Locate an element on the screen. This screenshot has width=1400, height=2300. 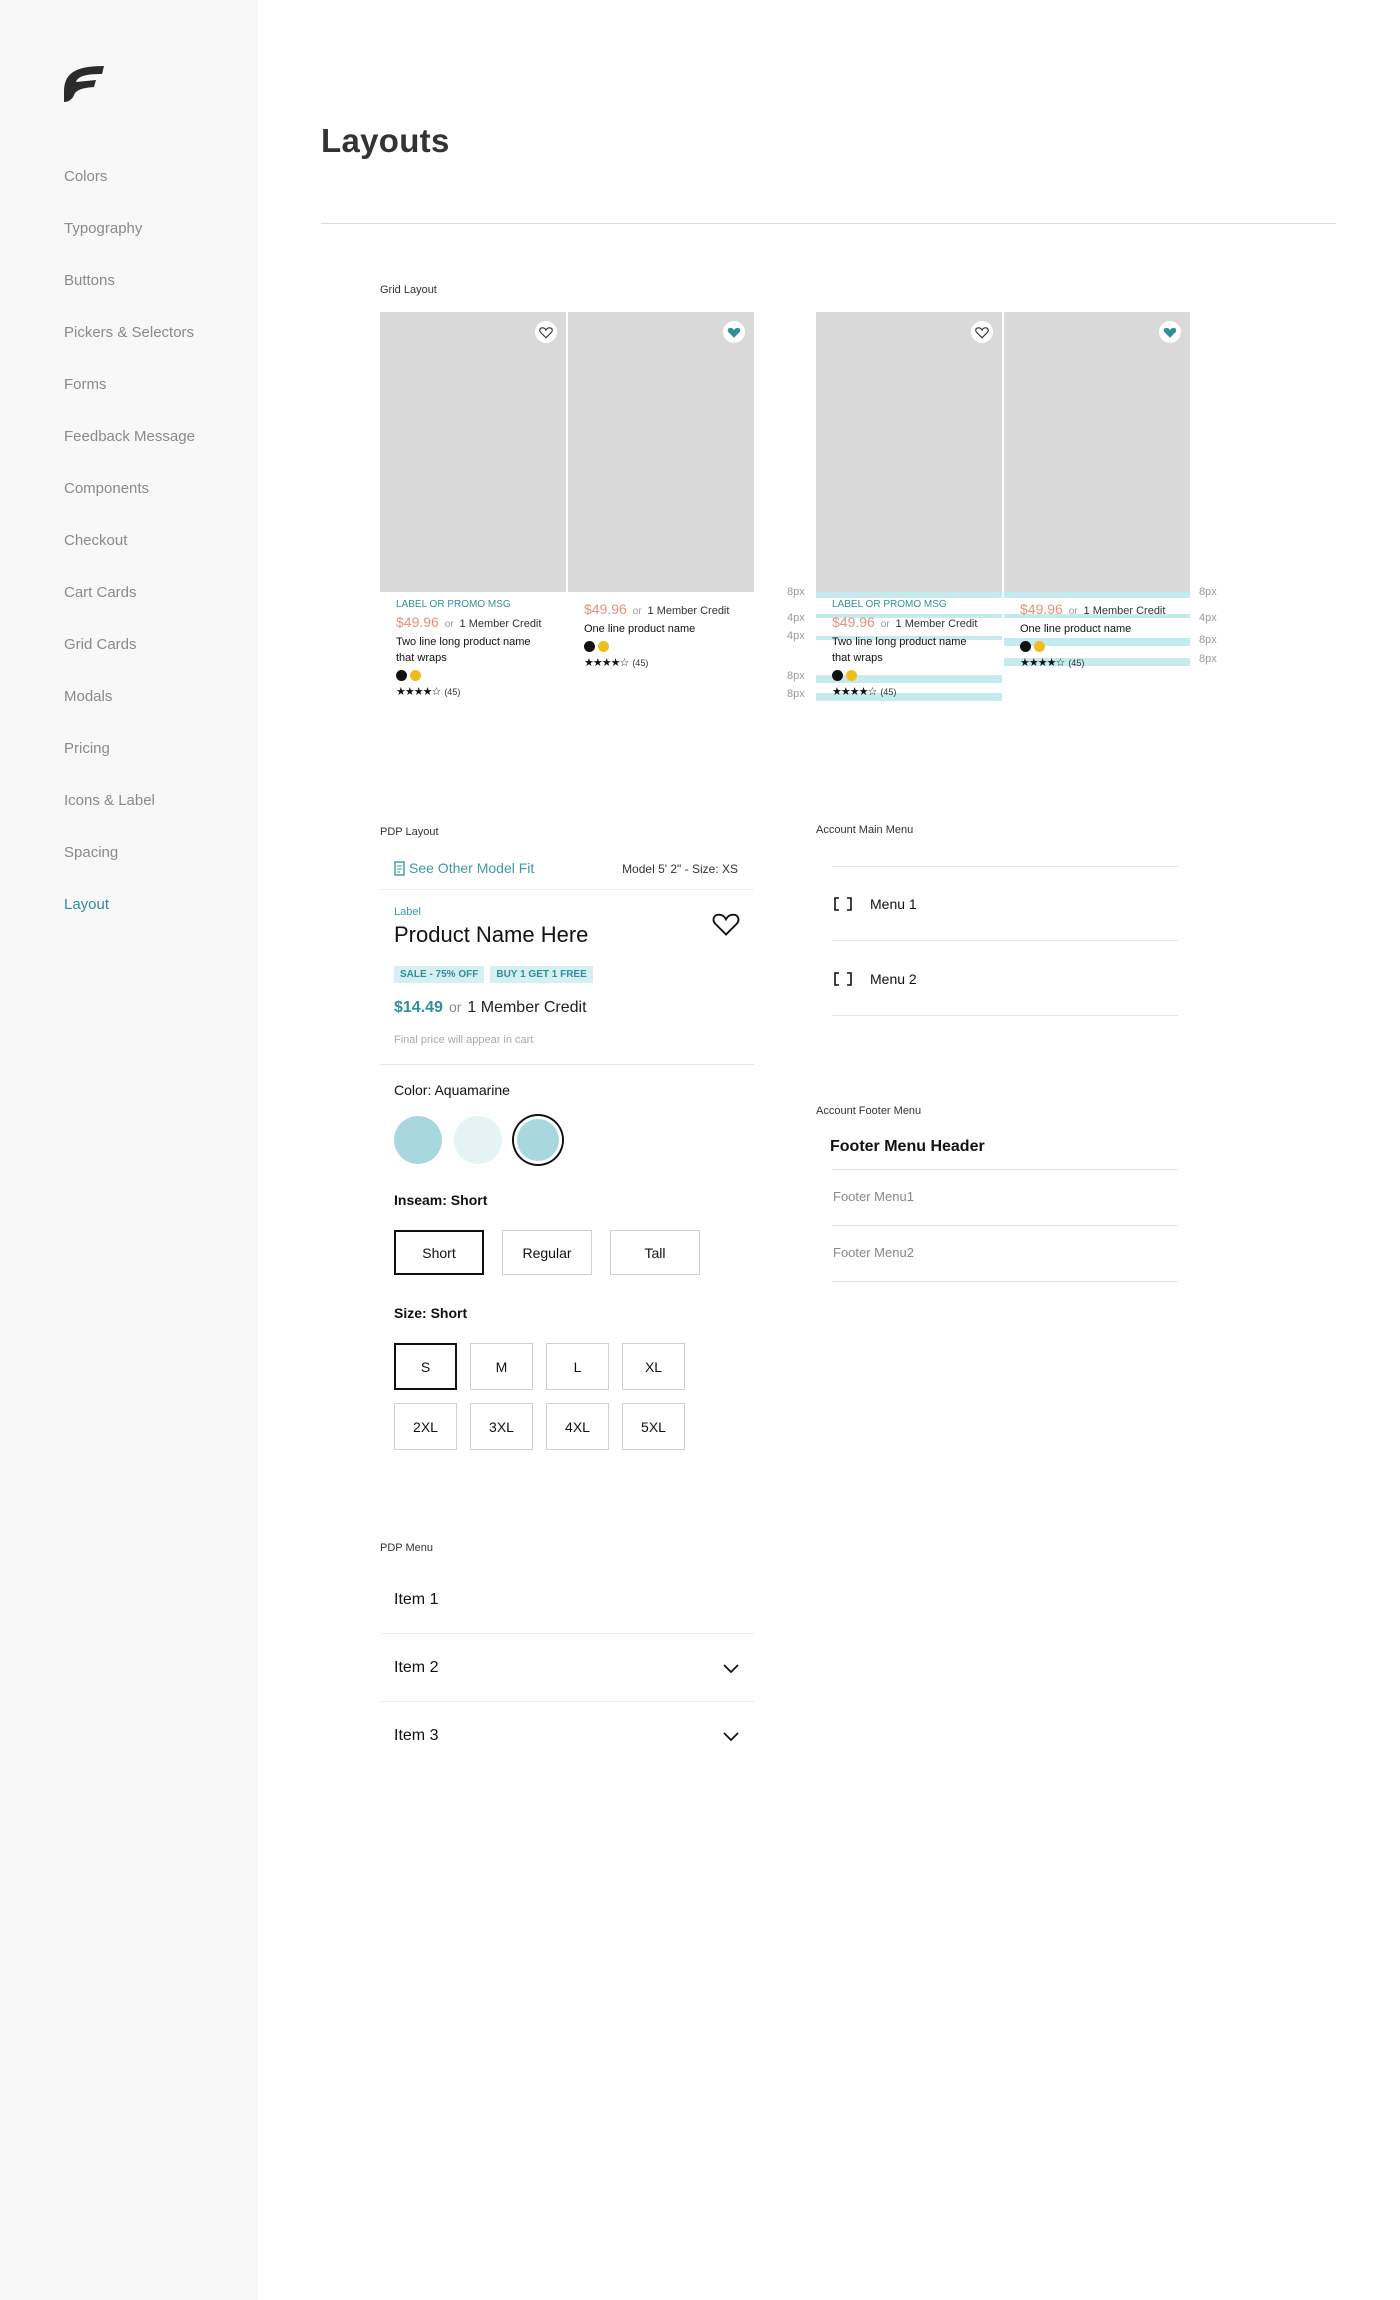
size-l-button: L is located at coordinates (577, 1366).